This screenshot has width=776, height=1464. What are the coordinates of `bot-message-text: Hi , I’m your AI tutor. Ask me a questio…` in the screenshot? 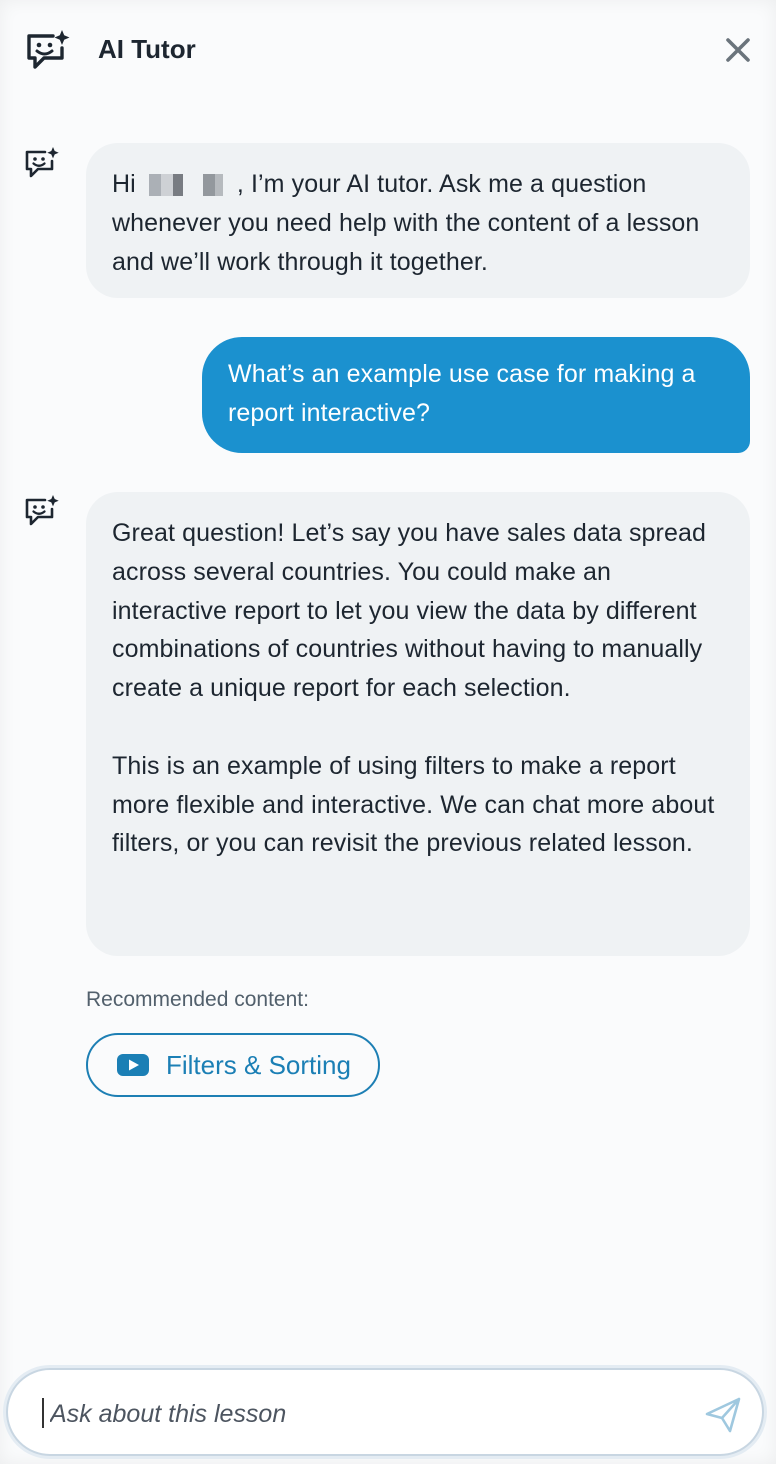 It's located at (417, 223).